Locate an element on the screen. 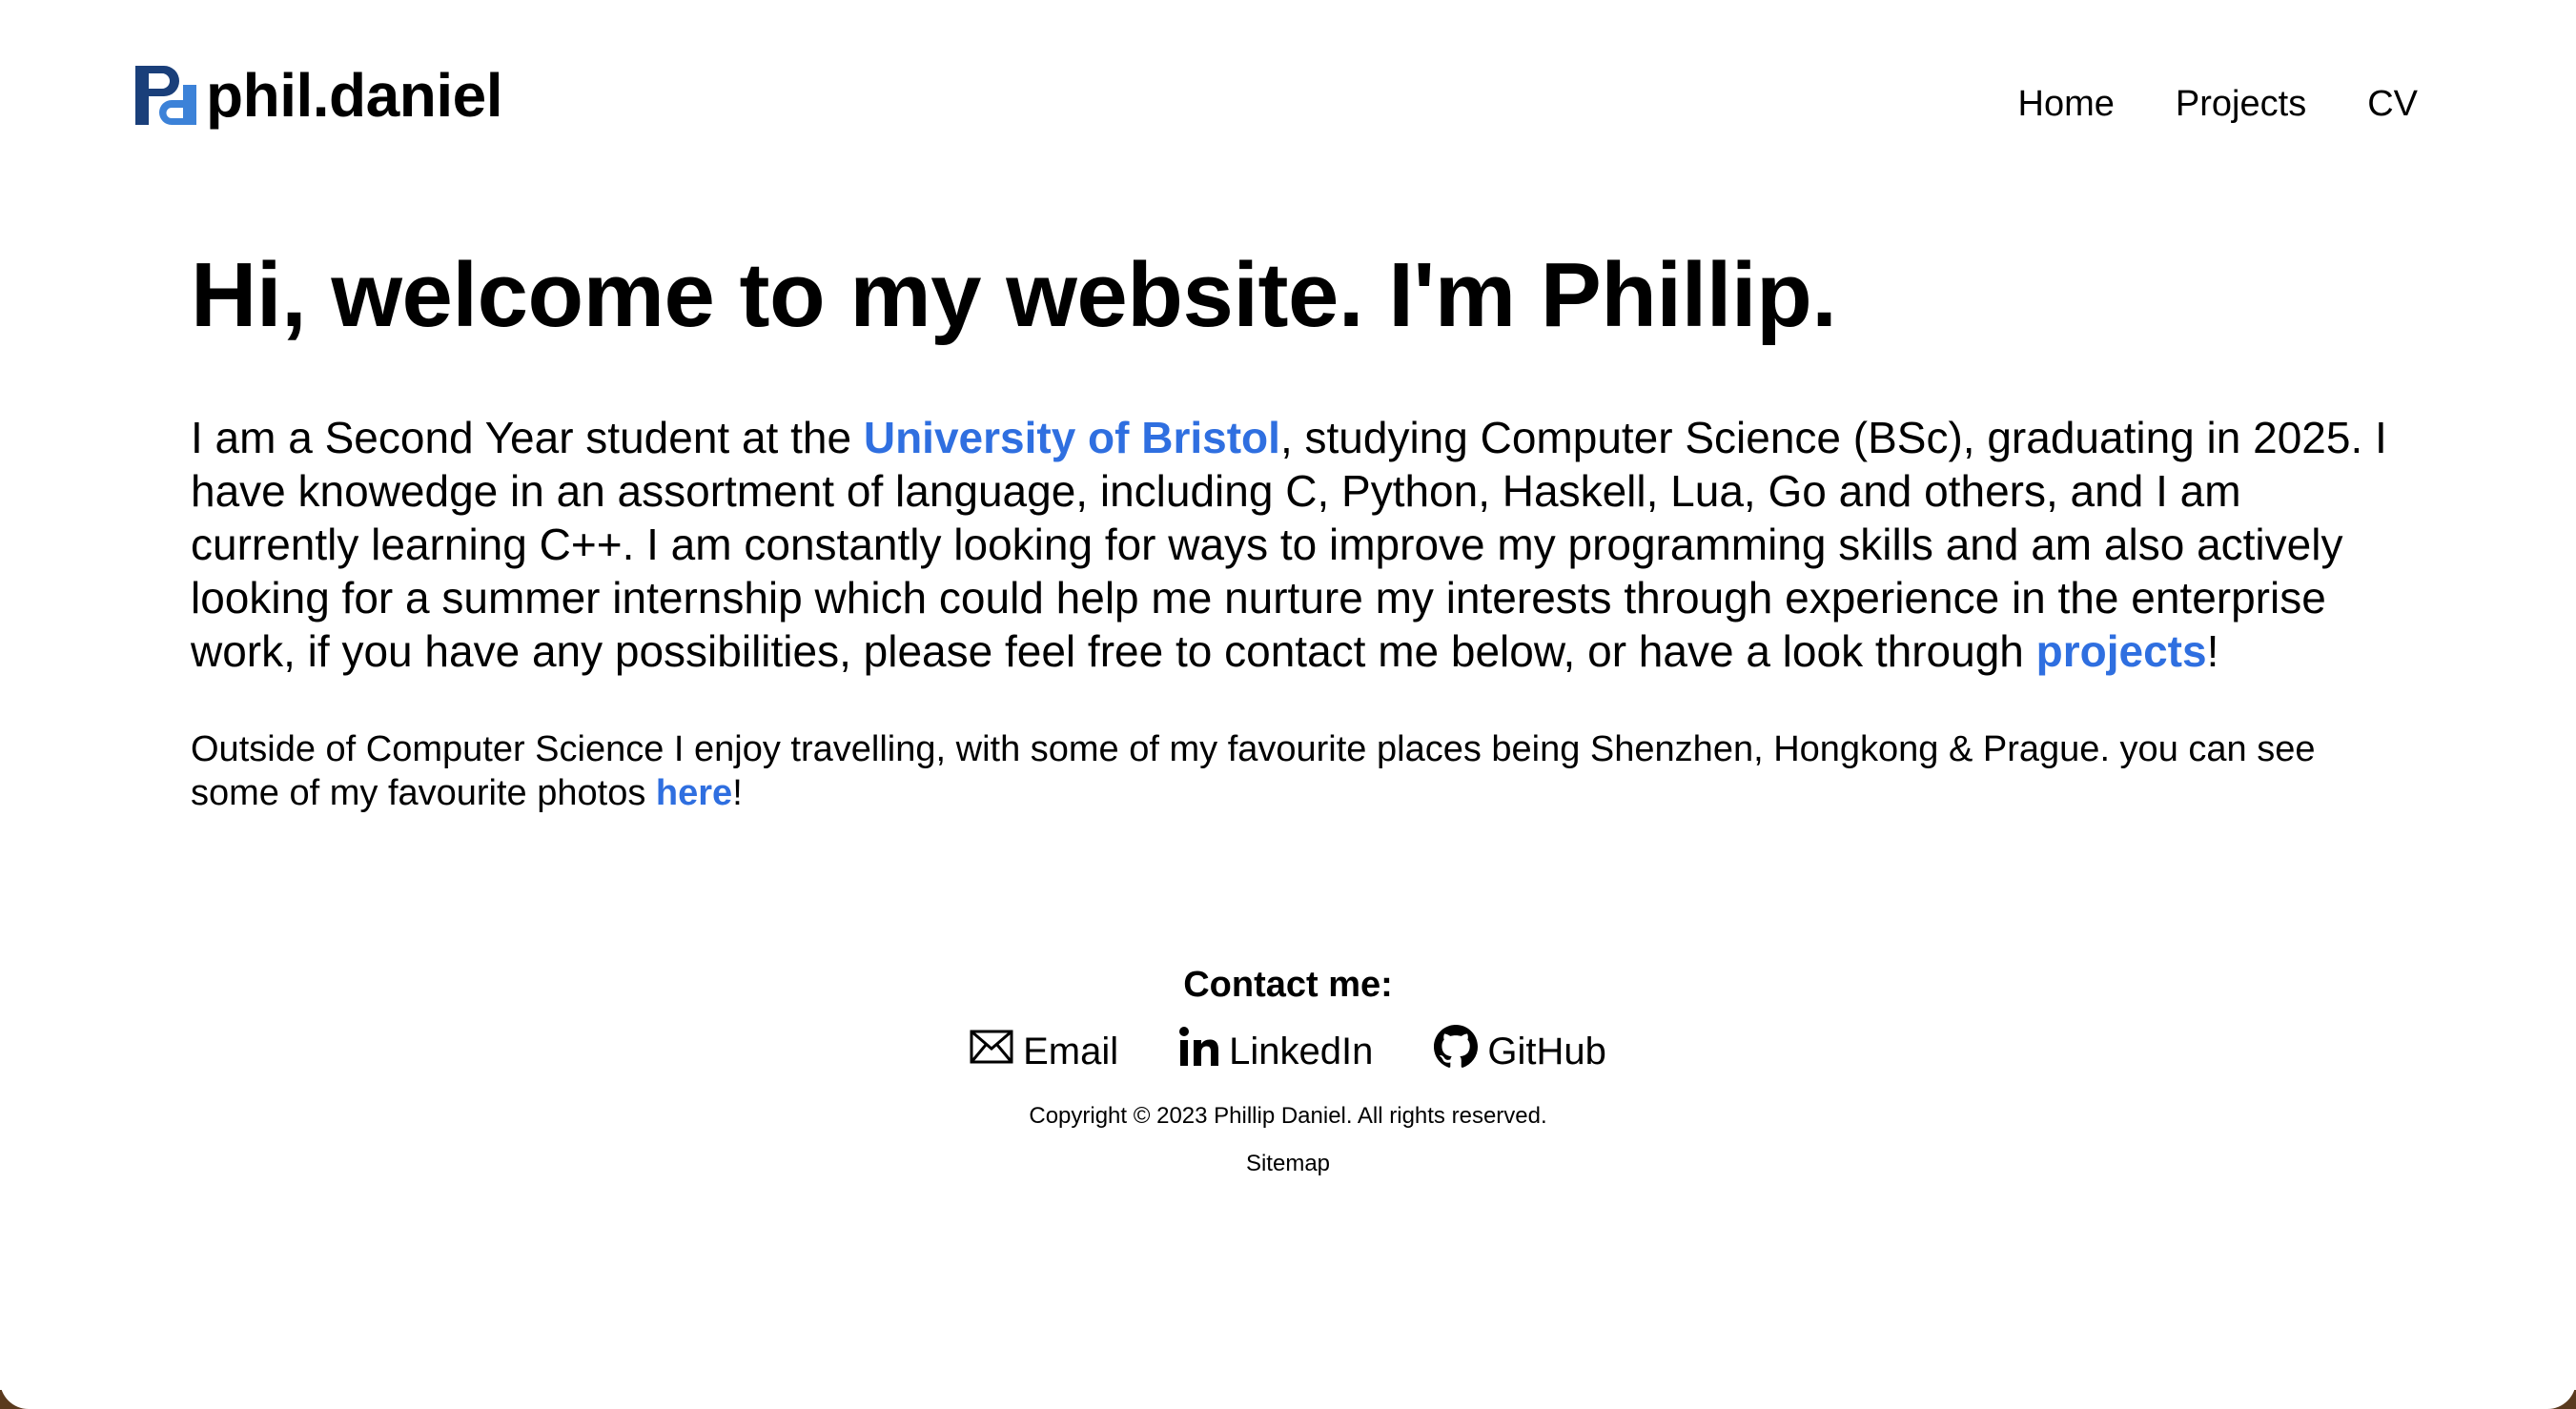 The width and height of the screenshot is (2576, 1409). email-link-label: Email is located at coordinates (1071, 1051).